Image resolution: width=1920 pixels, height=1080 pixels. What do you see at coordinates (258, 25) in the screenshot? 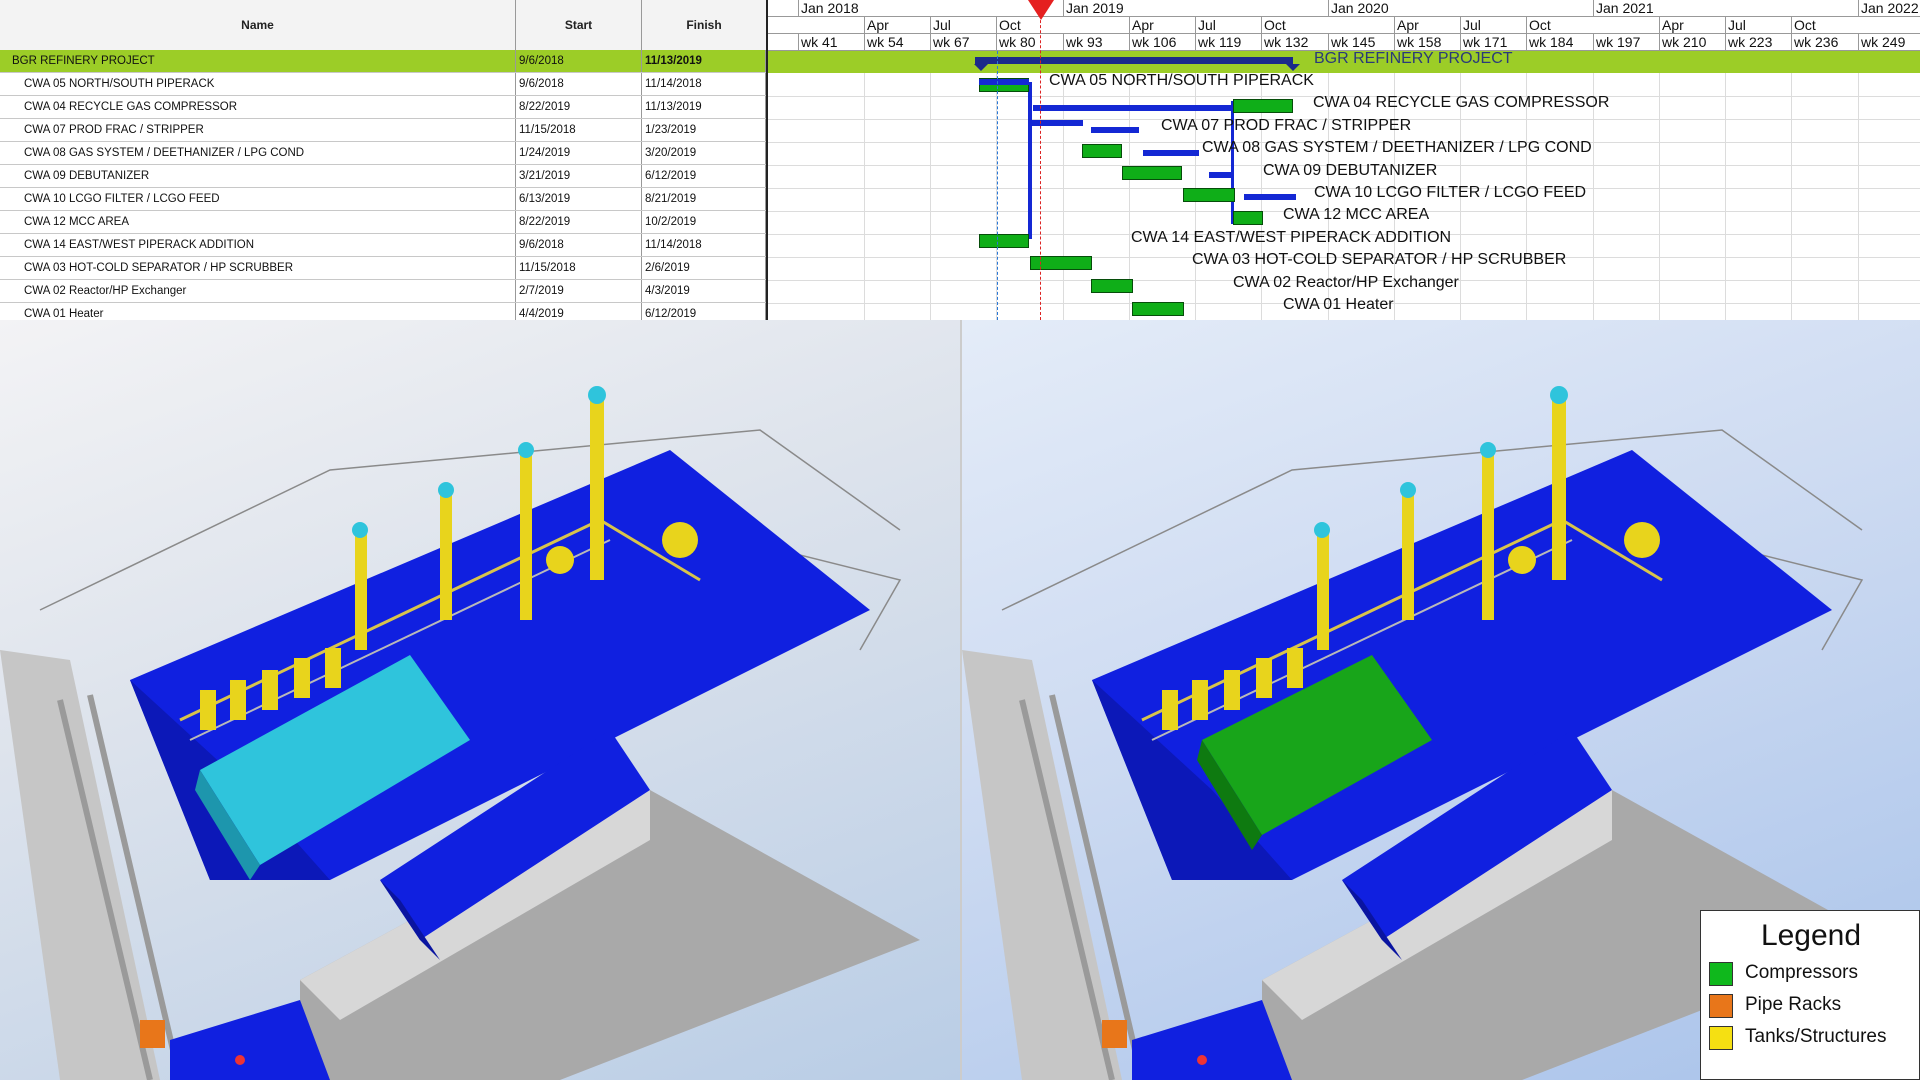
I see `column-header-name: Name` at bounding box center [258, 25].